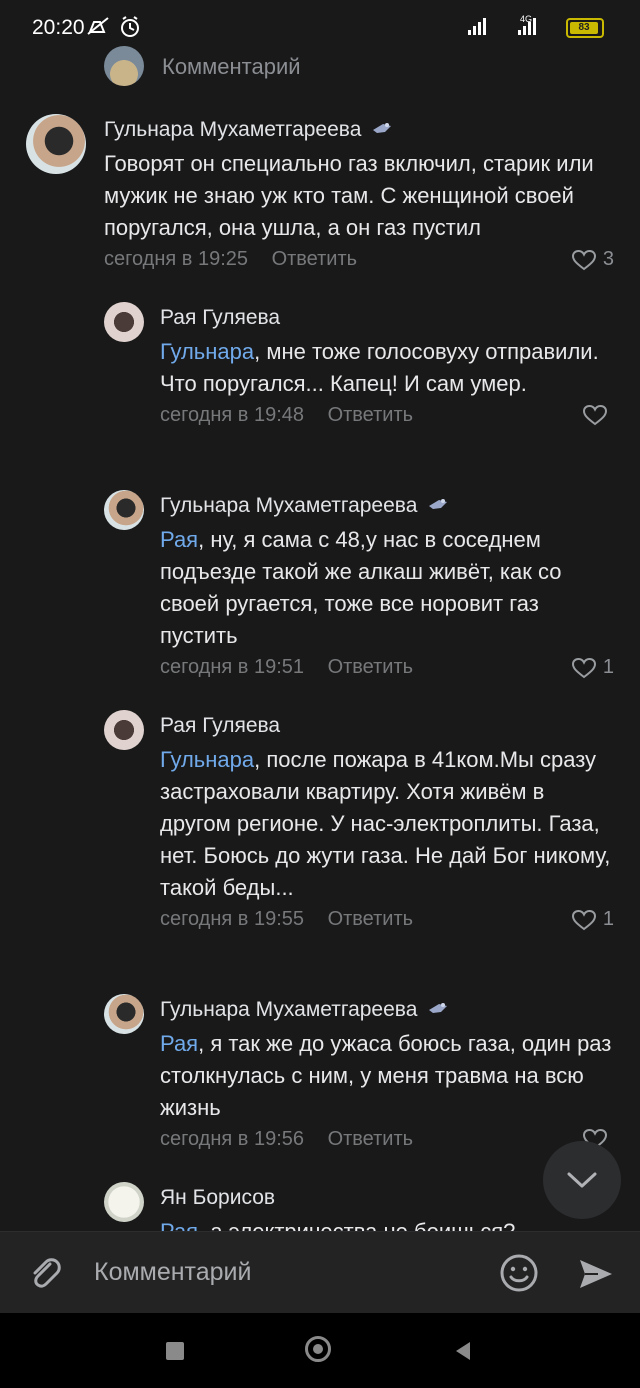 Image resolution: width=640 pixels, height=1388 pixels. What do you see at coordinates (526, 19) in the screenshot?
I see `network-label: 4G` at bounding box center [526, 19].